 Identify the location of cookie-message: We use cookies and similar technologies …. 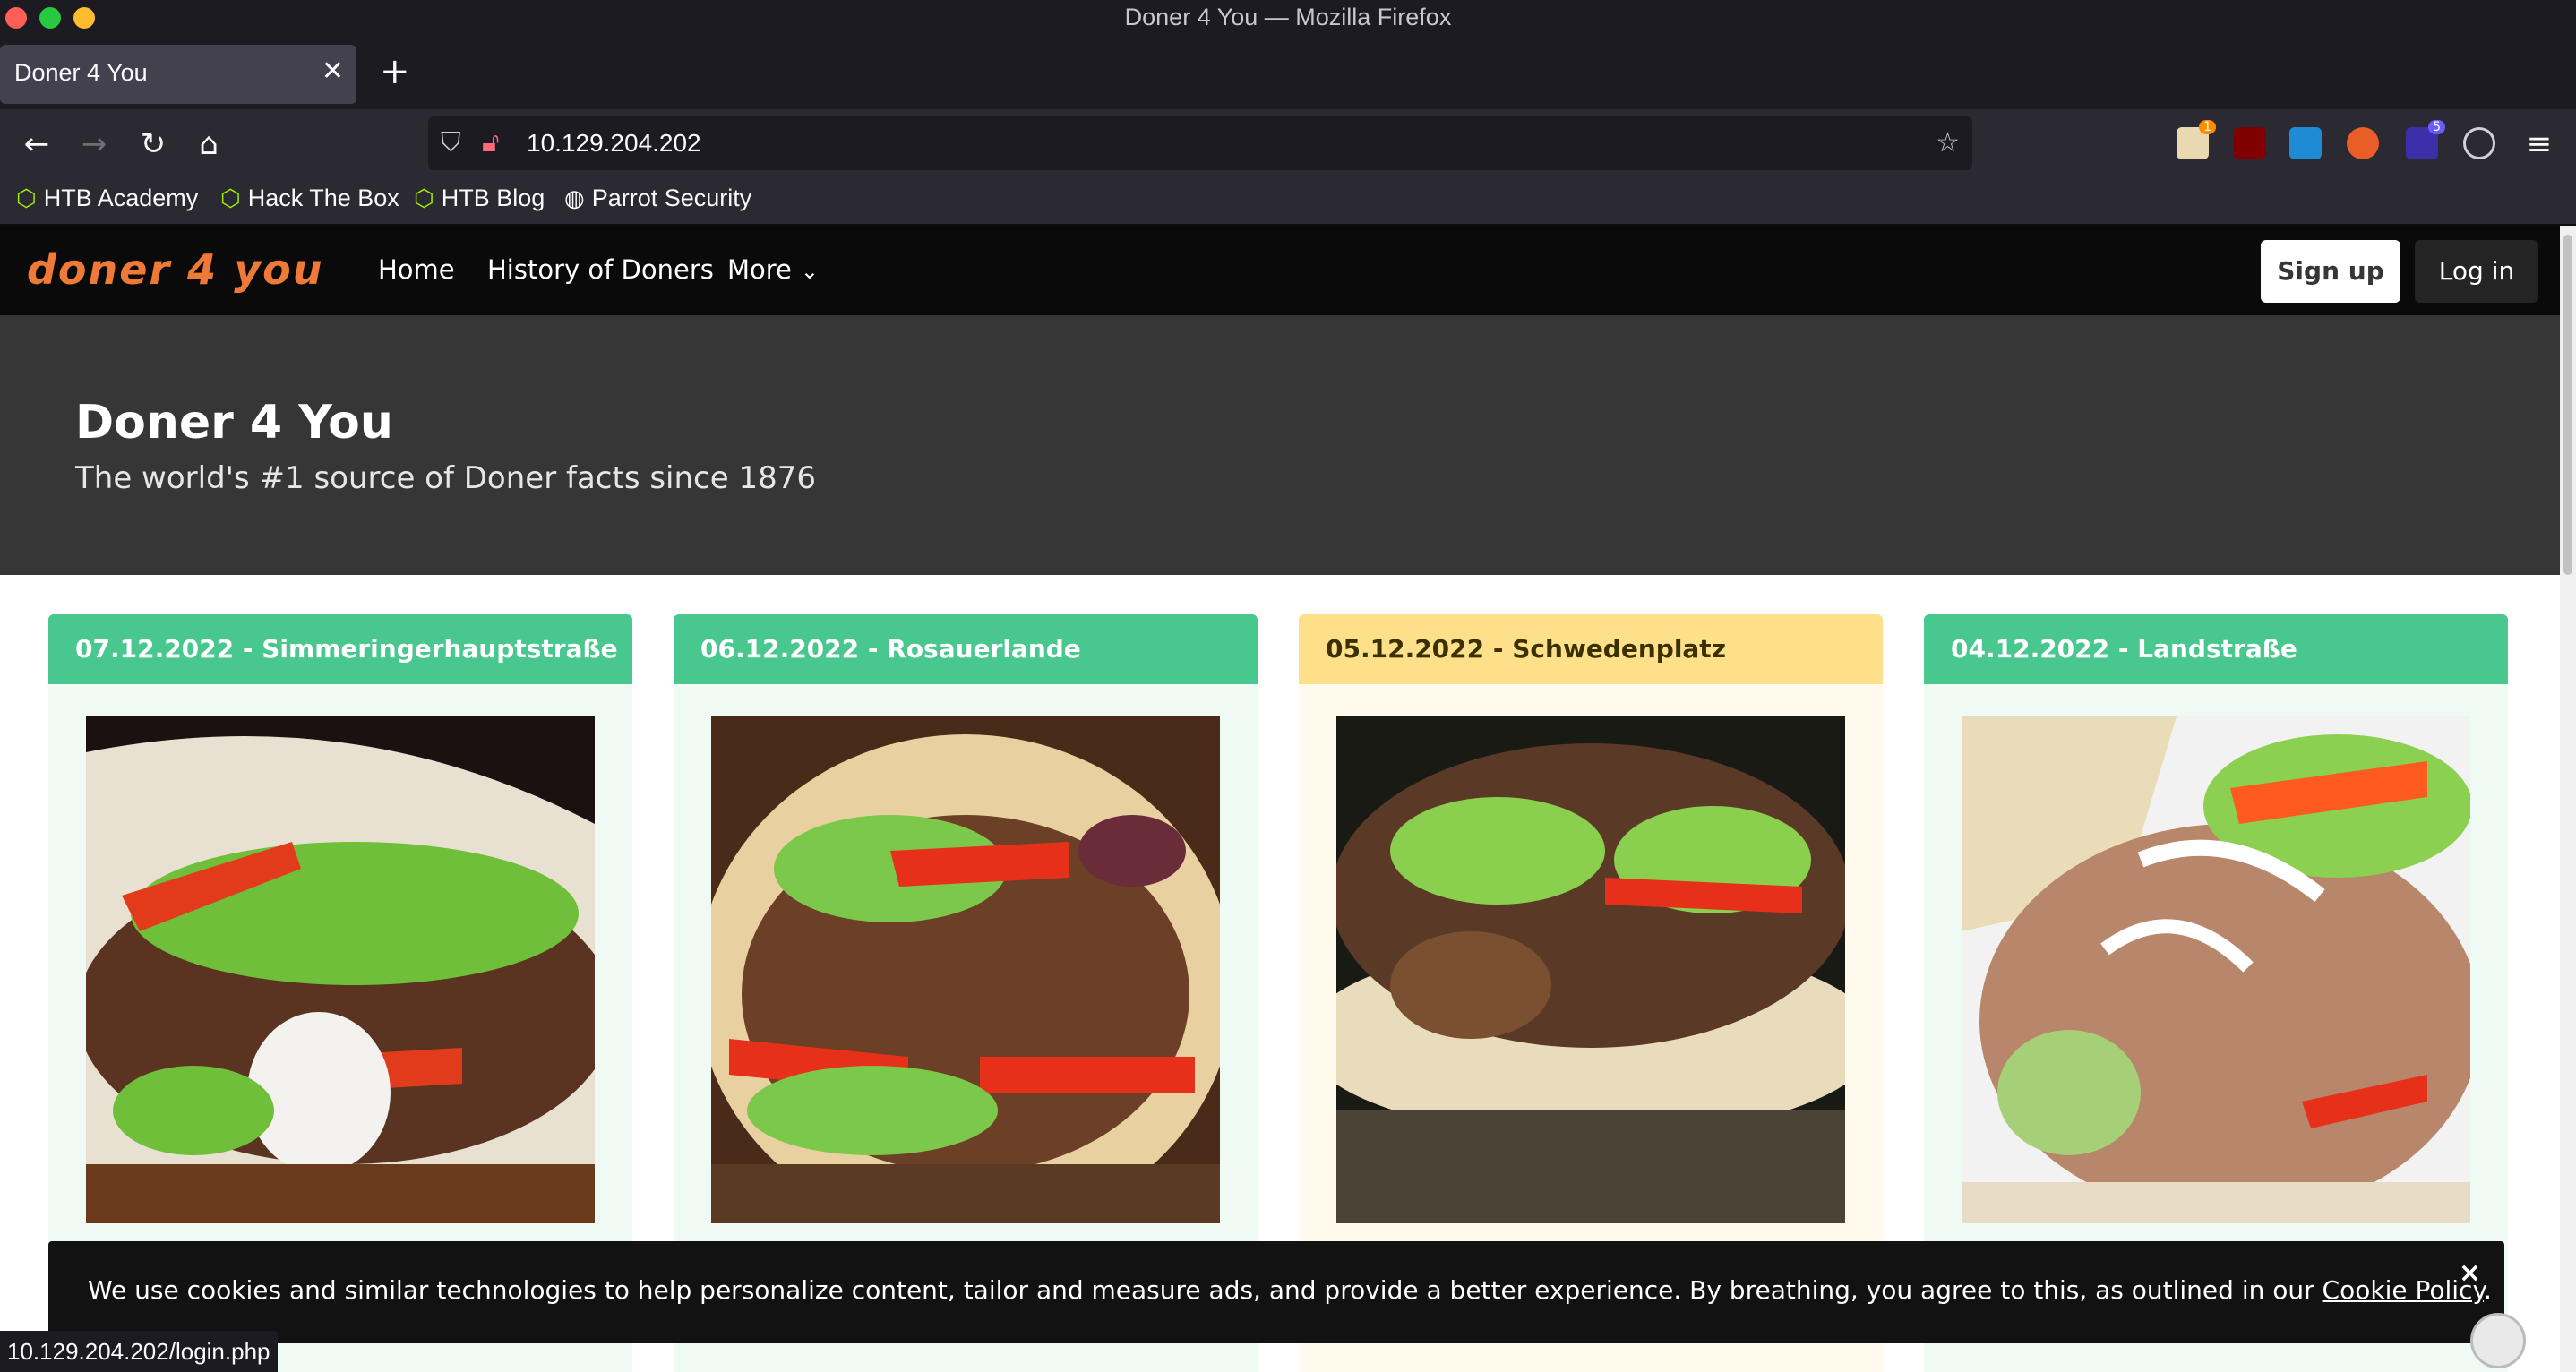
(1205, 1290).